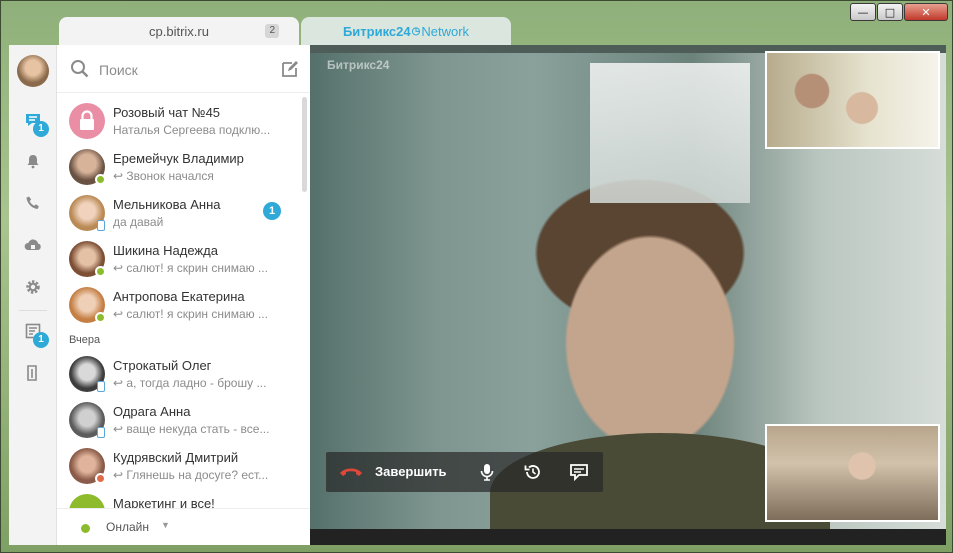  I want to click on gear-icon, so click(33, 287).